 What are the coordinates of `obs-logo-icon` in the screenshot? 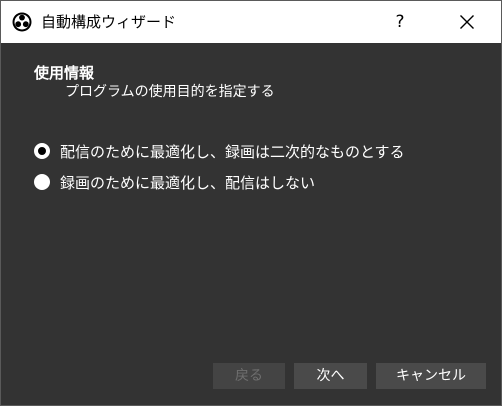 It's located at (22, 22).